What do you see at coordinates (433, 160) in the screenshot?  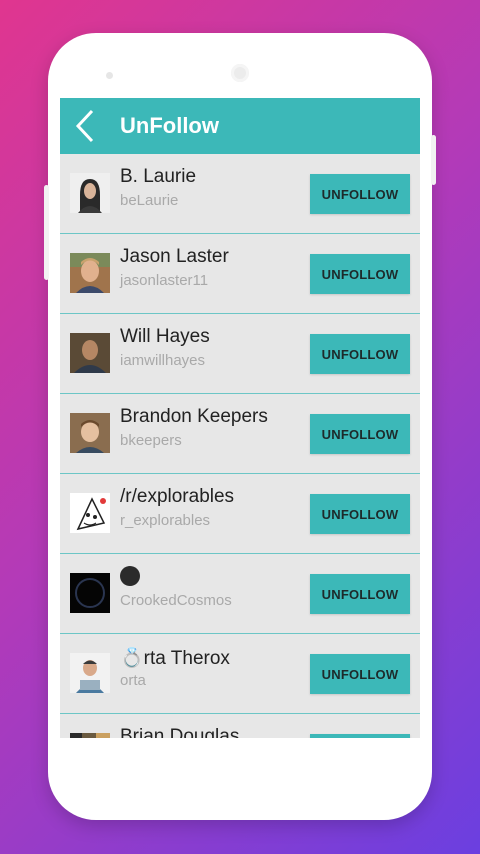 I see `phone-power-button` at bounding box center [433, 160].